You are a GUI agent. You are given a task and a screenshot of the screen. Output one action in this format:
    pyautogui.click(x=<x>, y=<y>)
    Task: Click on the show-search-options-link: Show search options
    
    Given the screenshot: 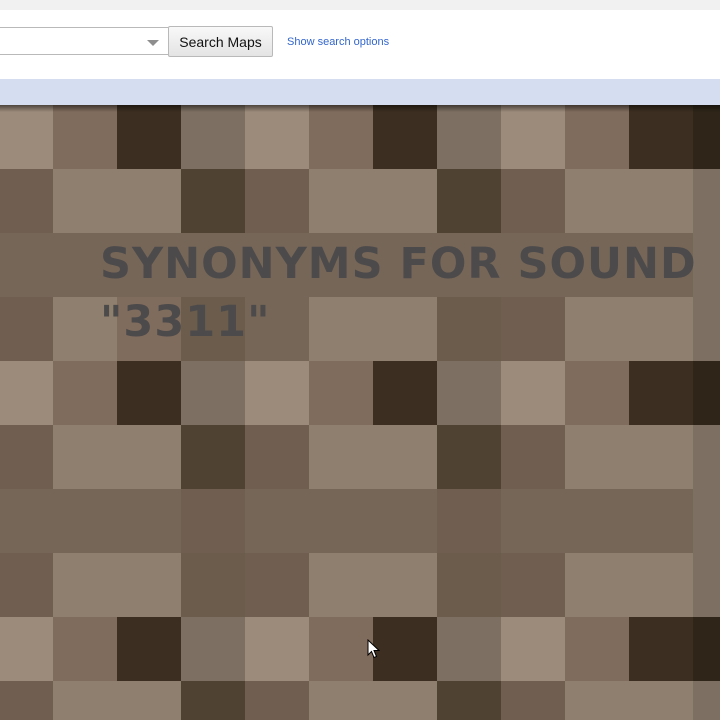 What is the action you would take?
    pyautogui.click(x=338, y=42)
    